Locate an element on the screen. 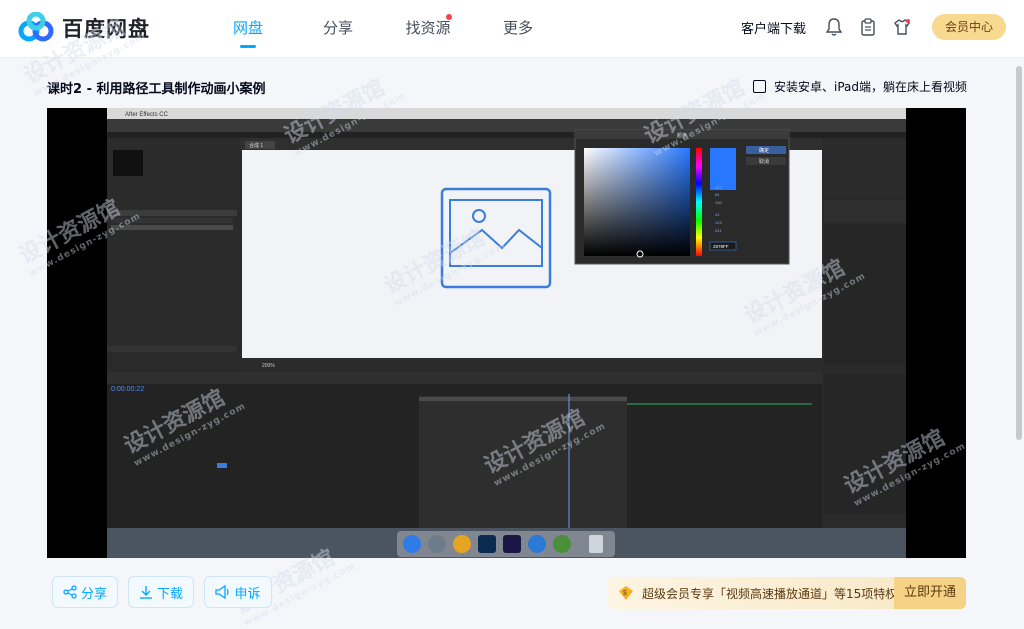  share-label: 分享 is located at coordinates (93, 594).